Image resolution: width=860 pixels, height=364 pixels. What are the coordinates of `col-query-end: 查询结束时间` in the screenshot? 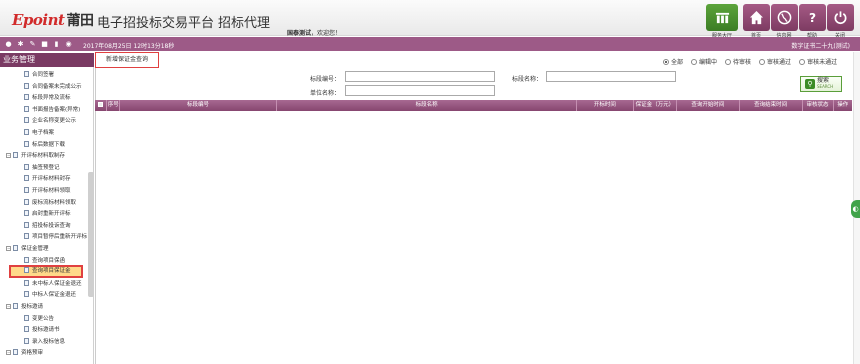 It's located at (771, 105).